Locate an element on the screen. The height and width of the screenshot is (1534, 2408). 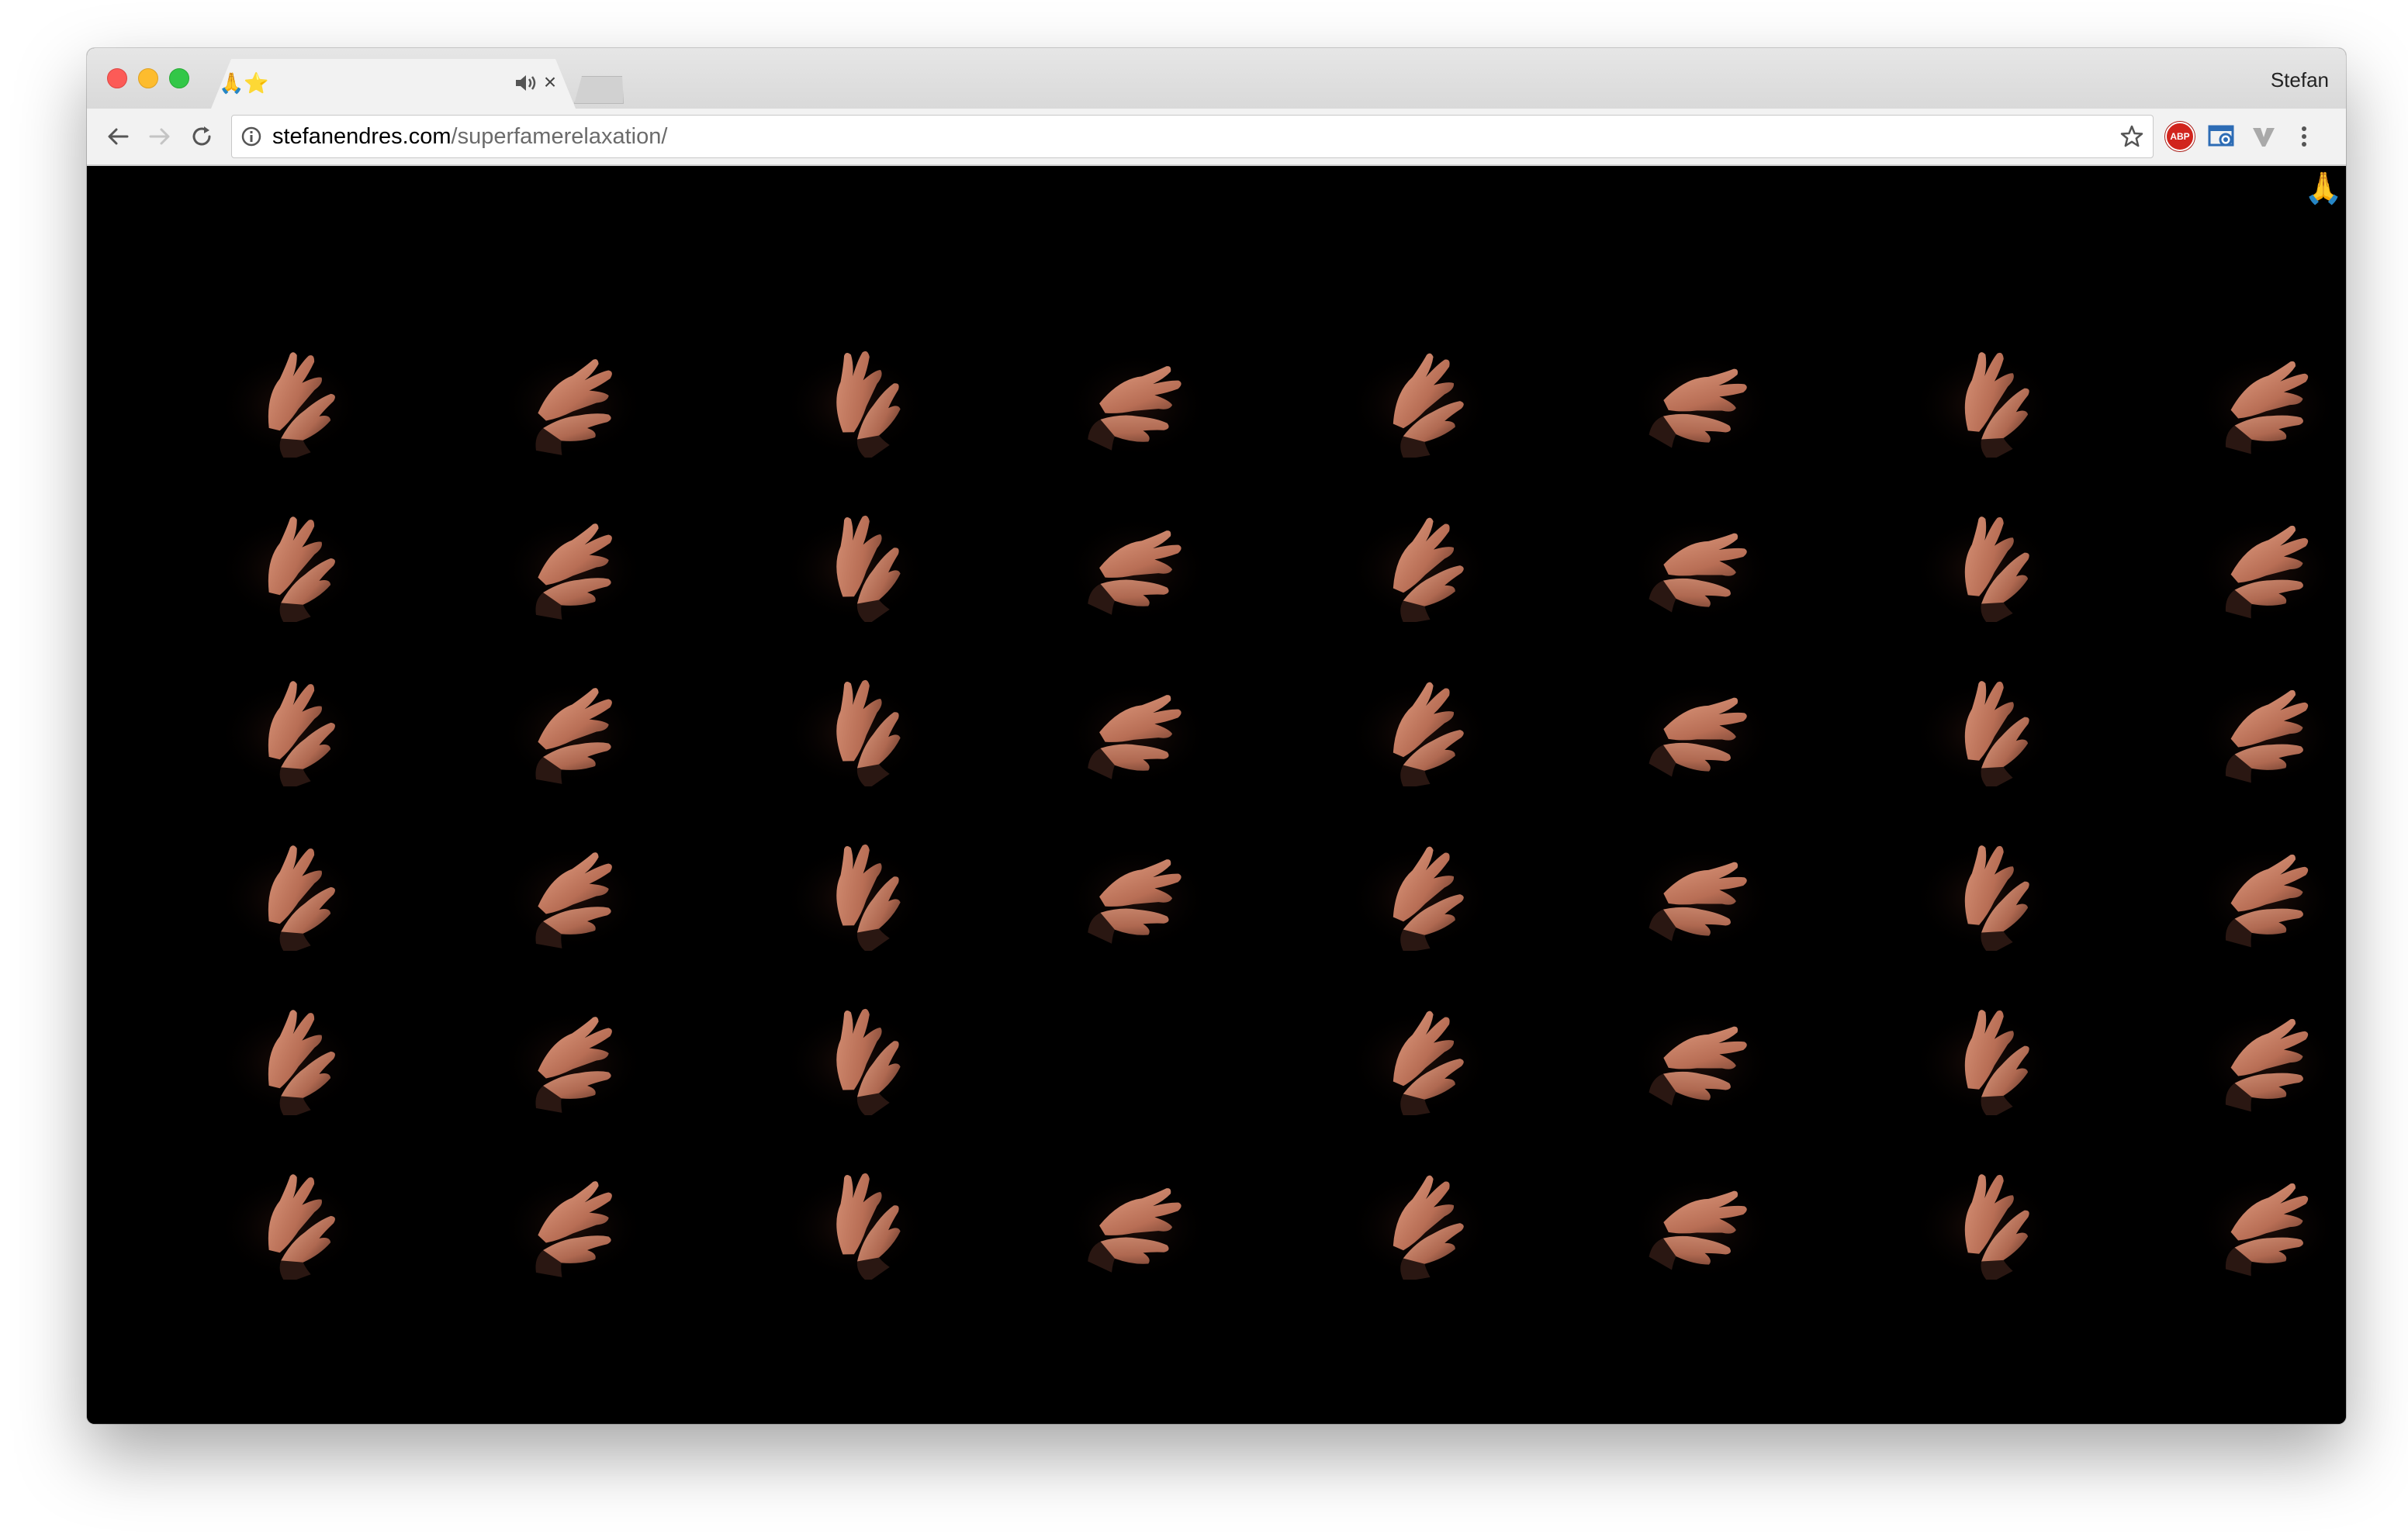
window-minimize-button is located at coordinates (148, 78).